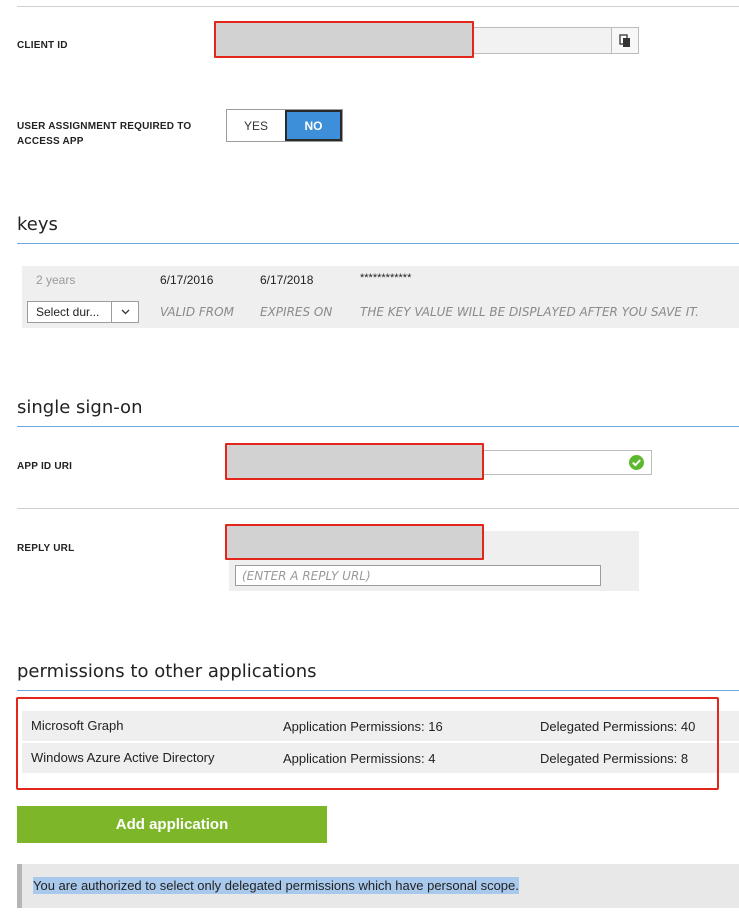 This screenshot has height=919, width=739. I want to click on reply-url-placeholder: (ENTER A REPLY URL), so click(306, 575).